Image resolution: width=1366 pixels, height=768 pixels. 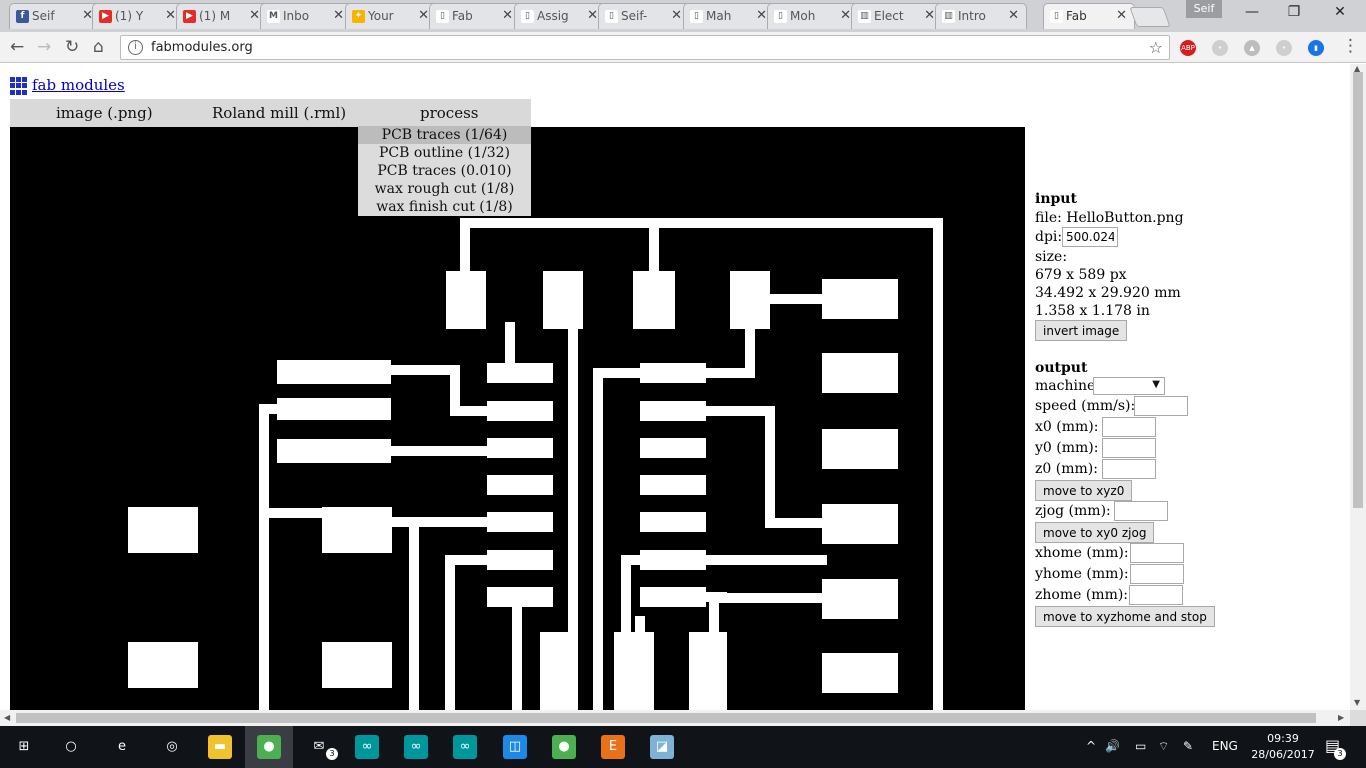 I want to click on browser-tab: ▶ (1) Y ✕, so click(x=138, y=16).